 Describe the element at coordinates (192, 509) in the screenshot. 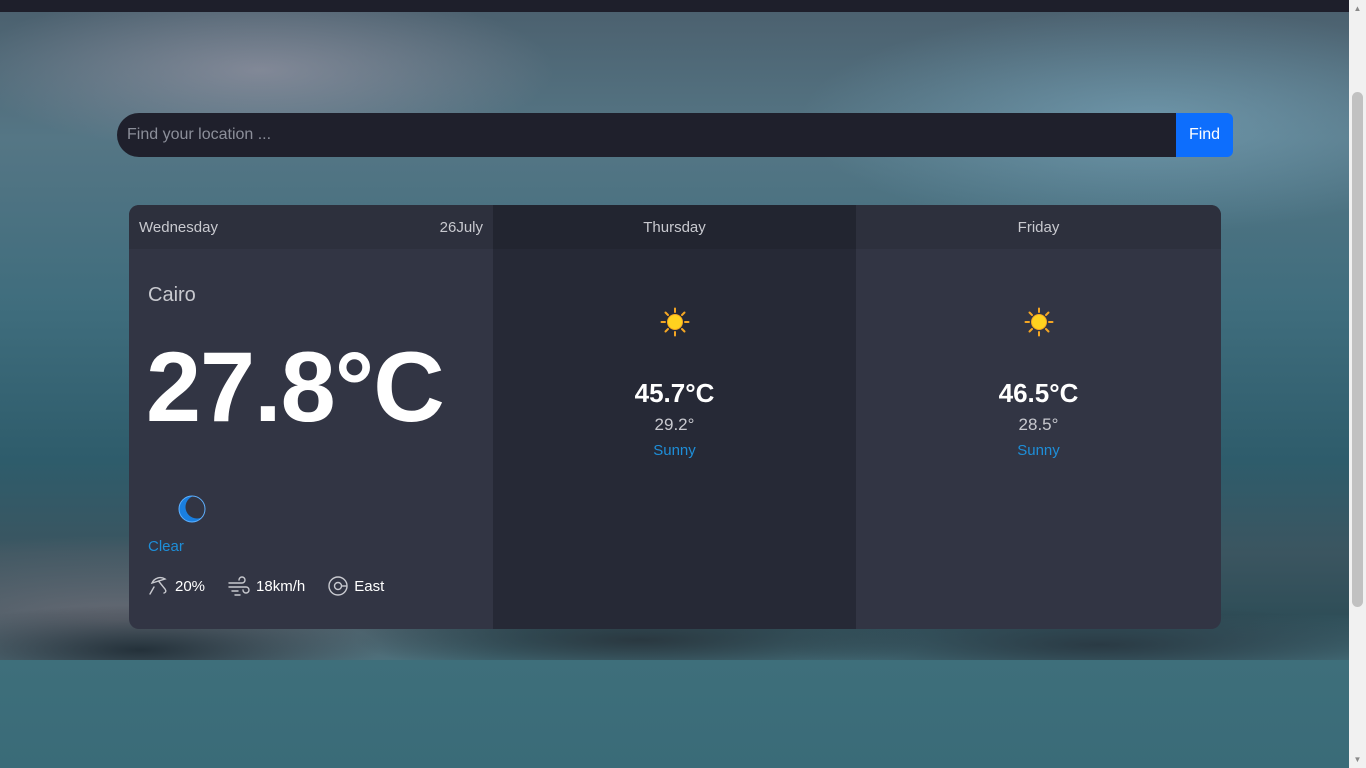

I see `moon-icon` at that location.